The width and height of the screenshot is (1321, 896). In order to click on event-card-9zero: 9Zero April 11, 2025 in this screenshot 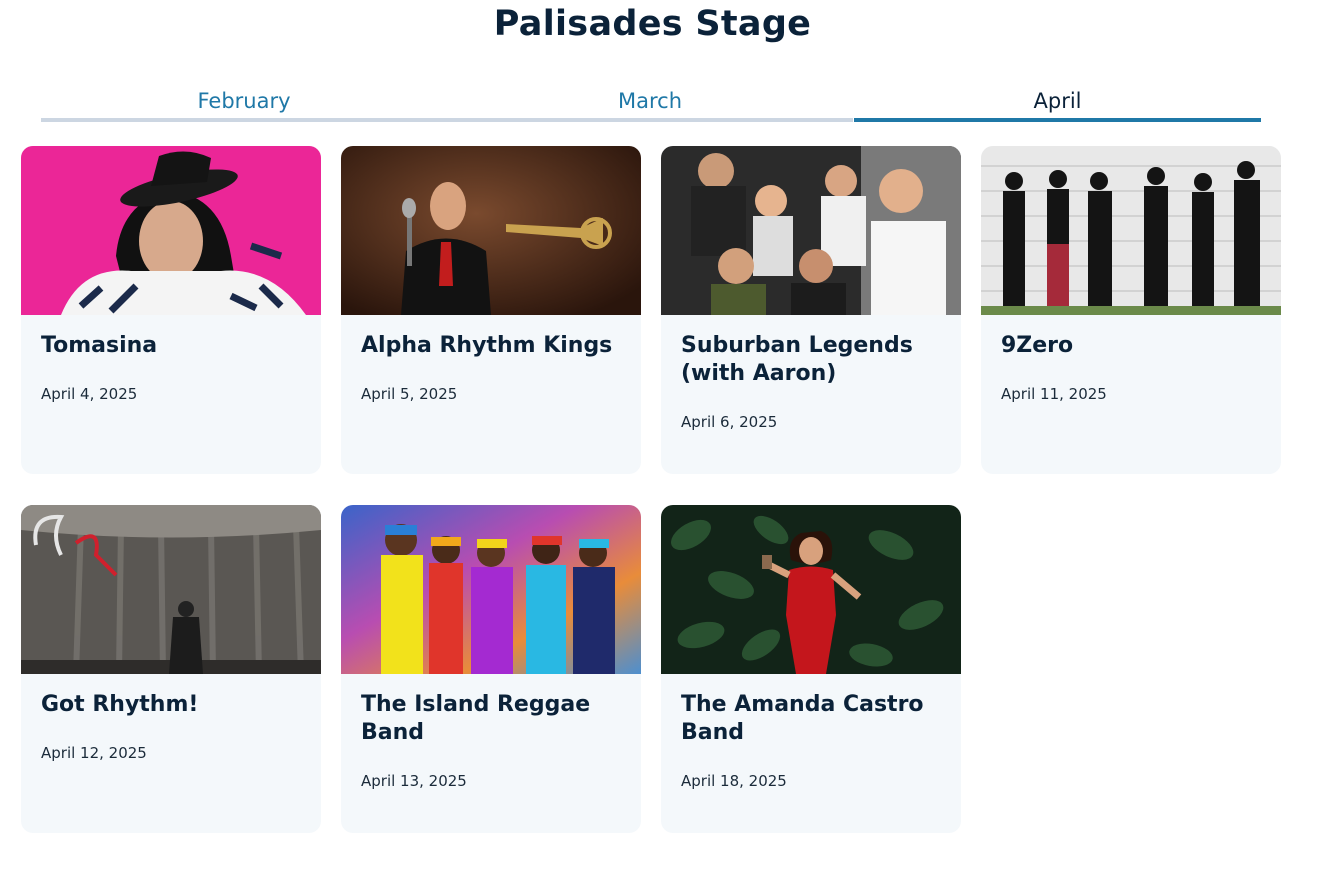, I will do `click(1131, 310)`.